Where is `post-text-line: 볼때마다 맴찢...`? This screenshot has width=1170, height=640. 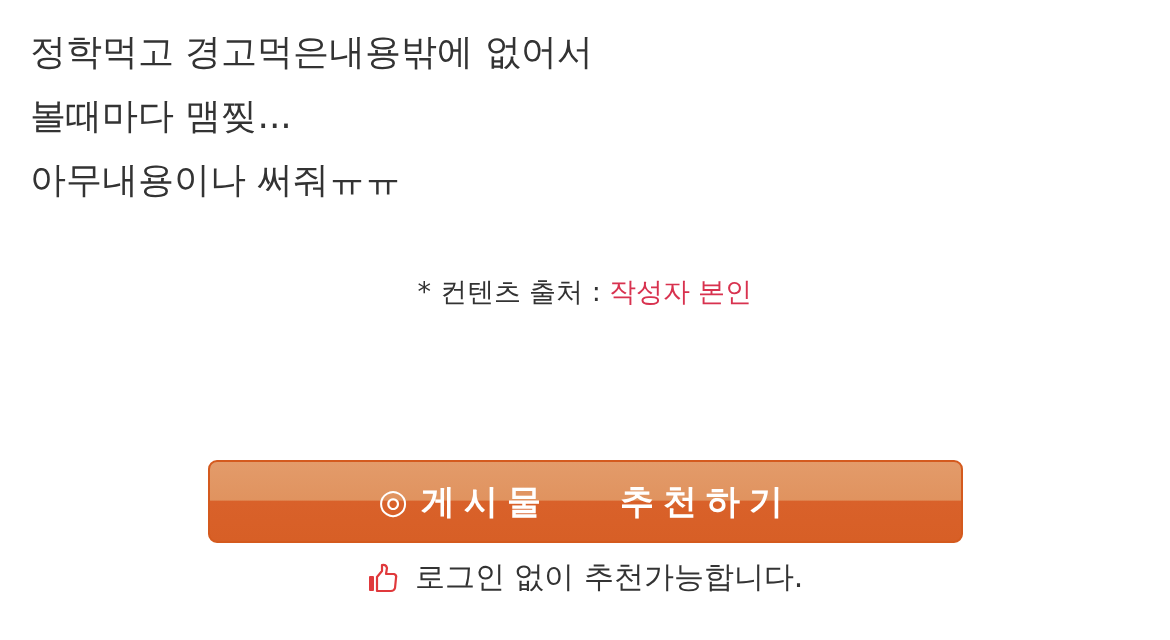
post-text-line: 볼때마다 맴찢... is located at coordinates (161, 116).